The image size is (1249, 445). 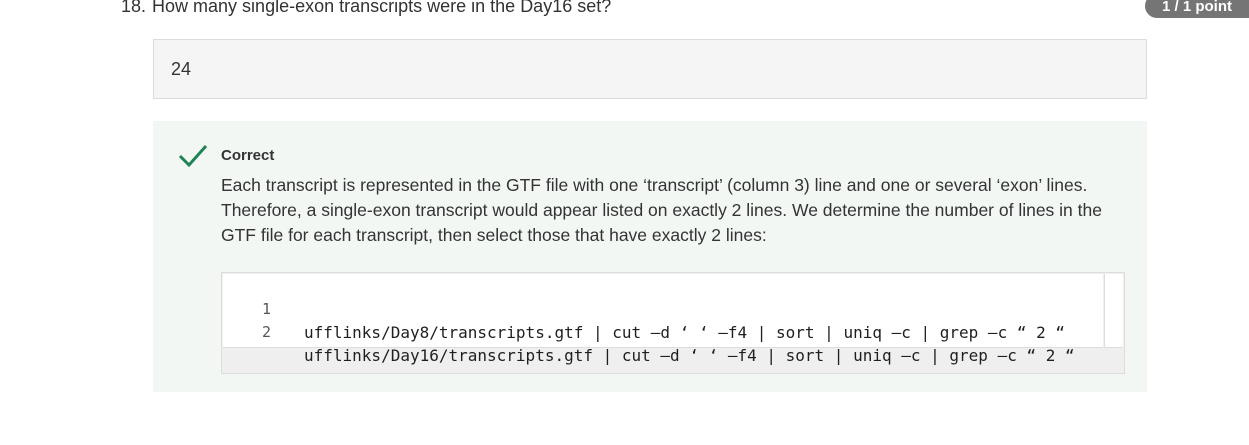 I want to click on checkmark-icon, so click(x=193, y=156).